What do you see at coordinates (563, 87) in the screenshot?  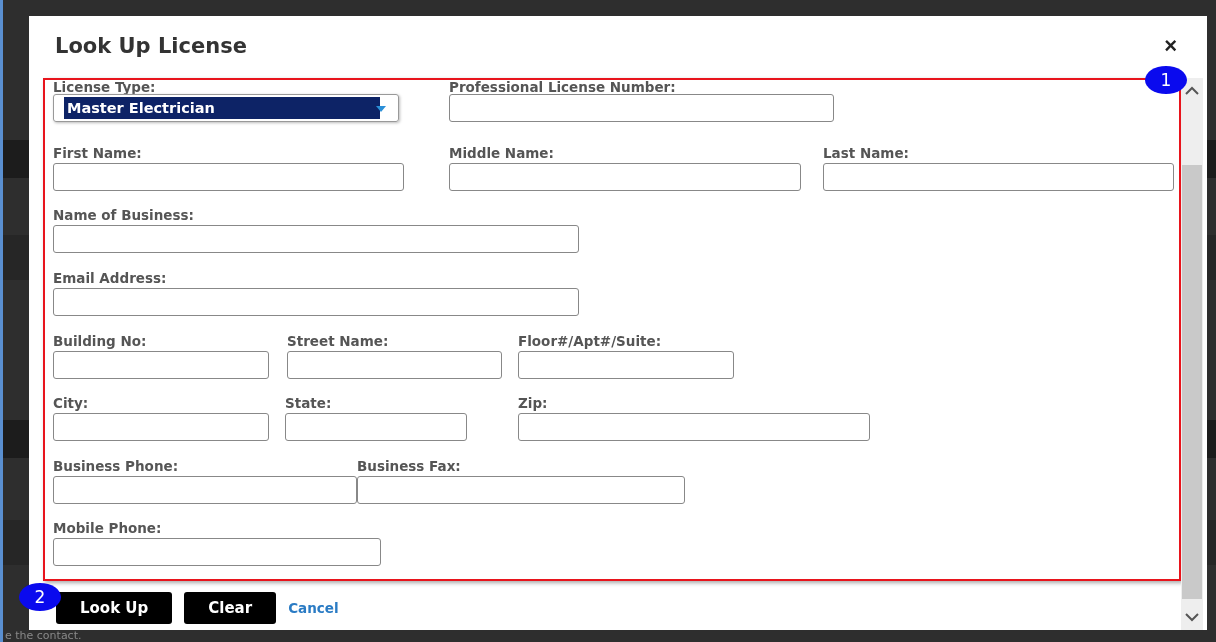 I see `field-label: Professional License Number:` at bounding box center [563, 87].